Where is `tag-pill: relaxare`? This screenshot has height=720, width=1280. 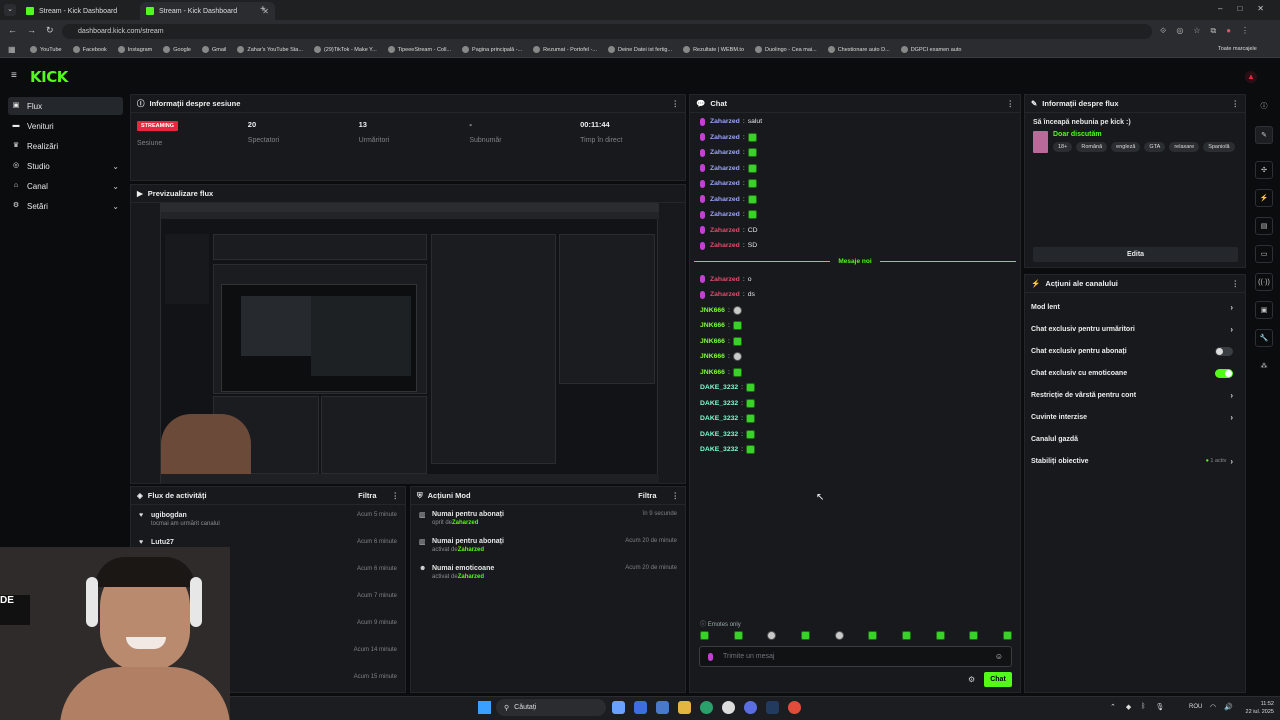 tag-pill: relaxare is located at coordinates (1184, 147).